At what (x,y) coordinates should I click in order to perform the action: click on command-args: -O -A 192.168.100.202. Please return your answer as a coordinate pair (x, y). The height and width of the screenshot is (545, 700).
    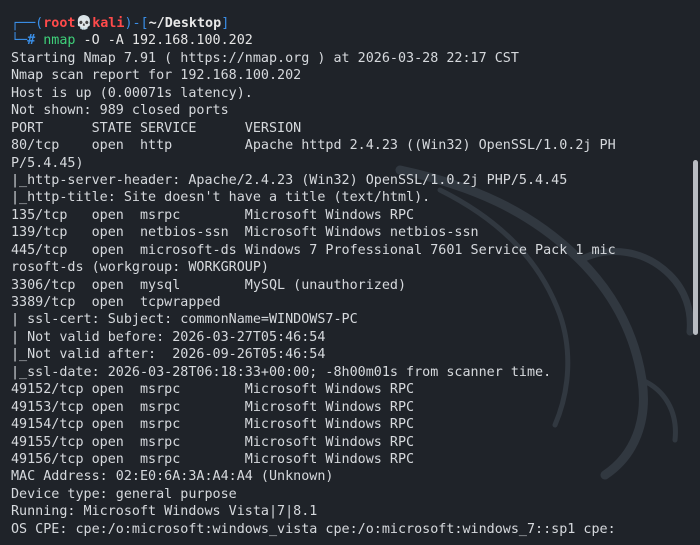
    Looking at the image, I should click on (164, 41).